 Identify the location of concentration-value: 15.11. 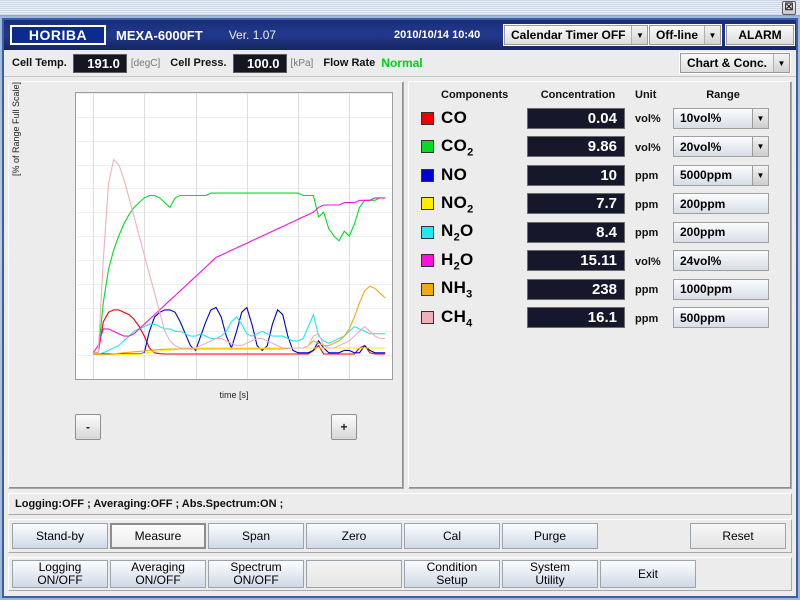
(576, 261).